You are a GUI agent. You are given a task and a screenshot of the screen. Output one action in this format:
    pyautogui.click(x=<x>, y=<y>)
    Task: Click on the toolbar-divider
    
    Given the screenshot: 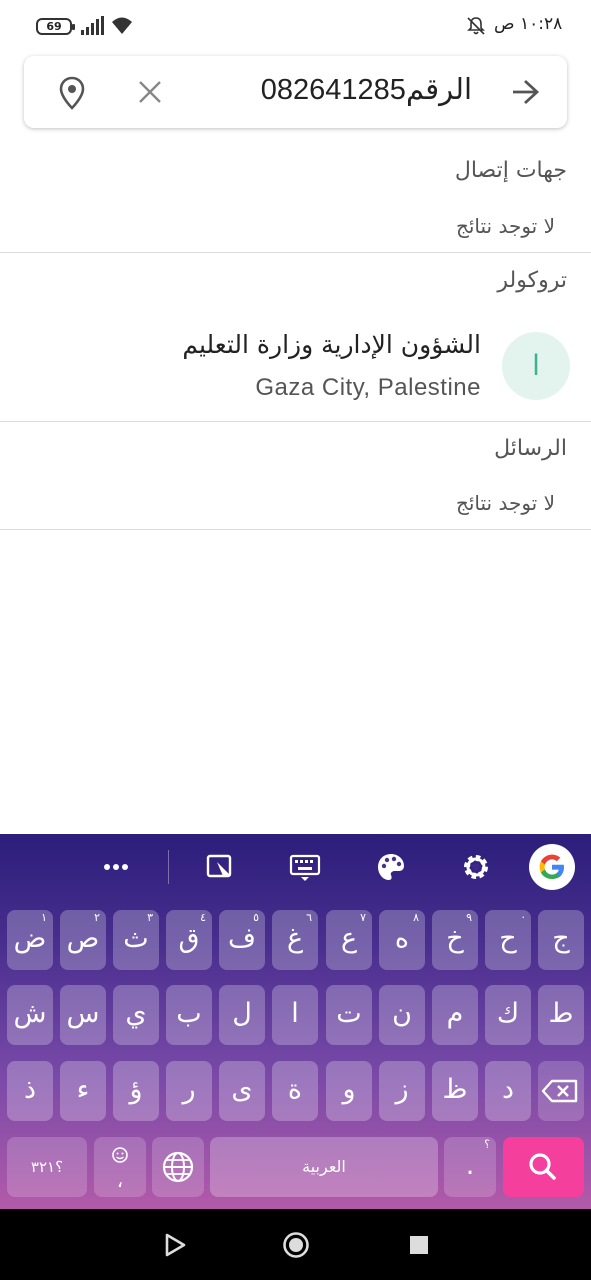 What is the action you would take?
    pyautogui.click(x=168, y=867)
    